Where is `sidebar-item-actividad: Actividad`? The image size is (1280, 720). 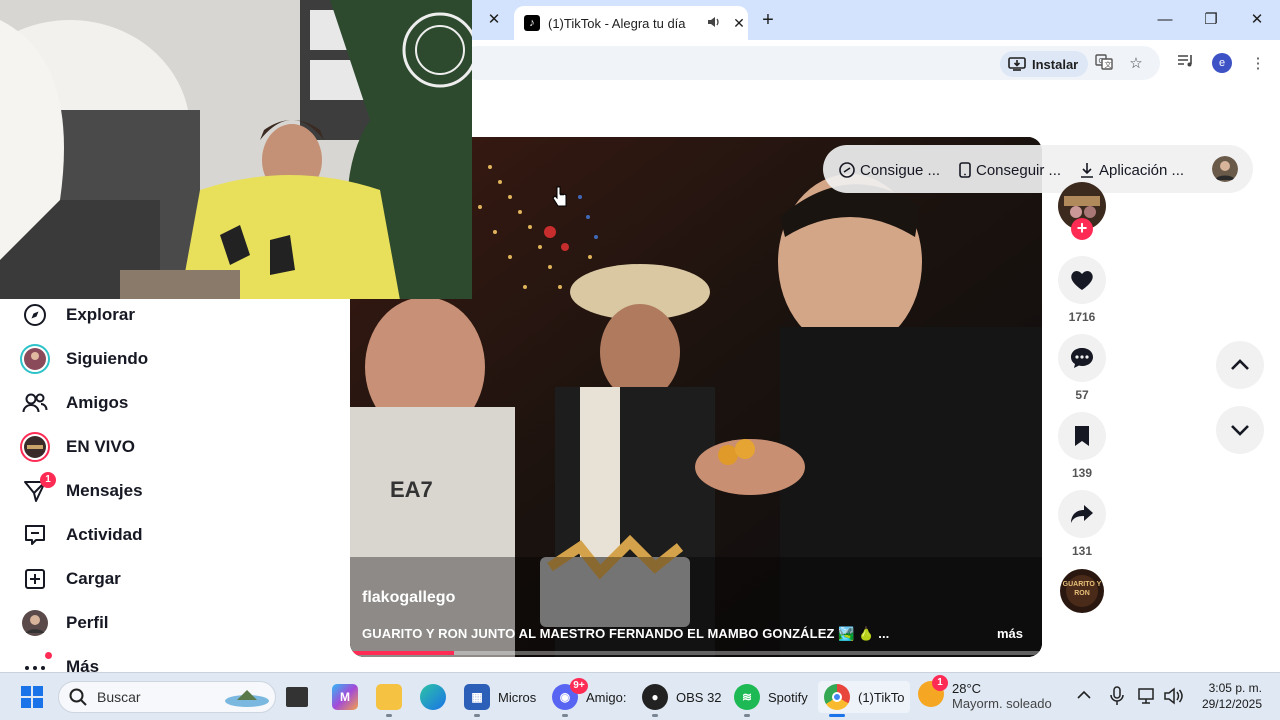
sidebar-item-actividad: Actividad is located at coordinates (81, 535).